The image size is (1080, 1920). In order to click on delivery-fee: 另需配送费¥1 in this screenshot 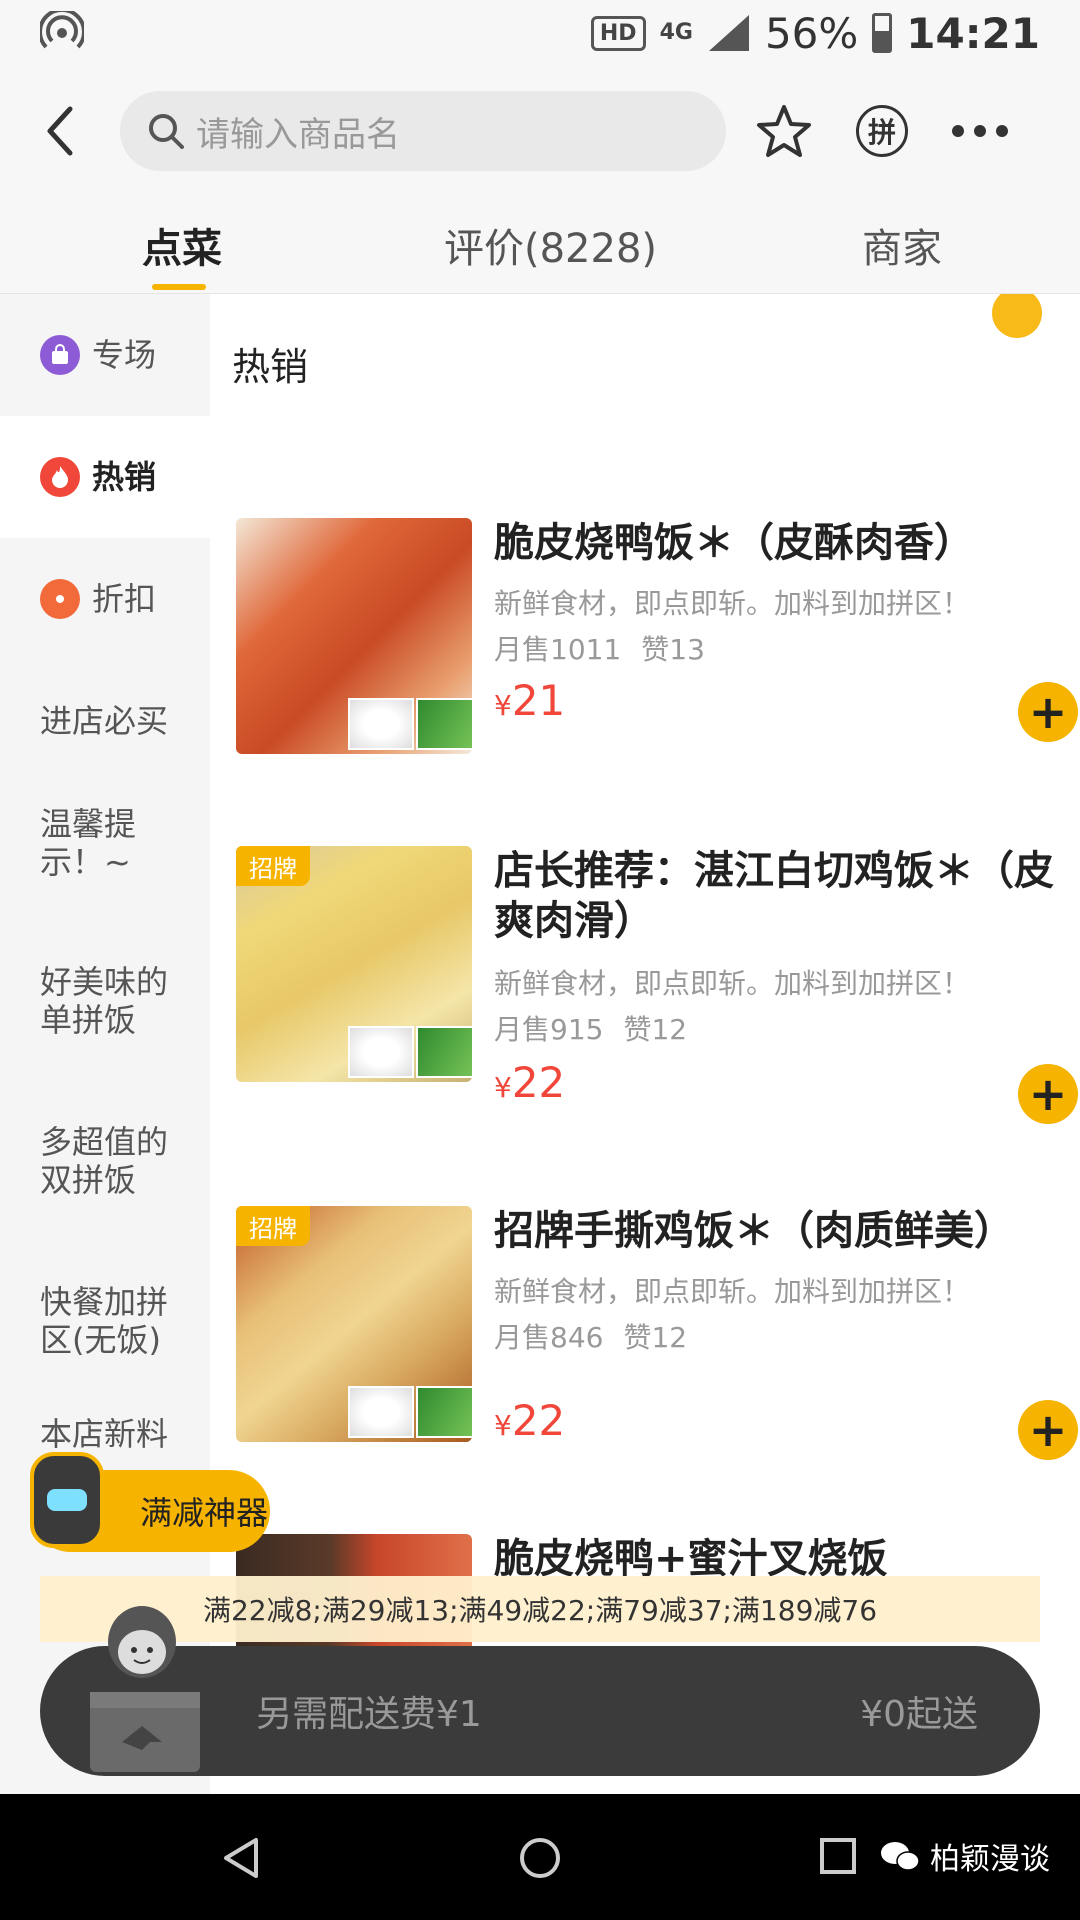, I will do `click(369, 1714)`.